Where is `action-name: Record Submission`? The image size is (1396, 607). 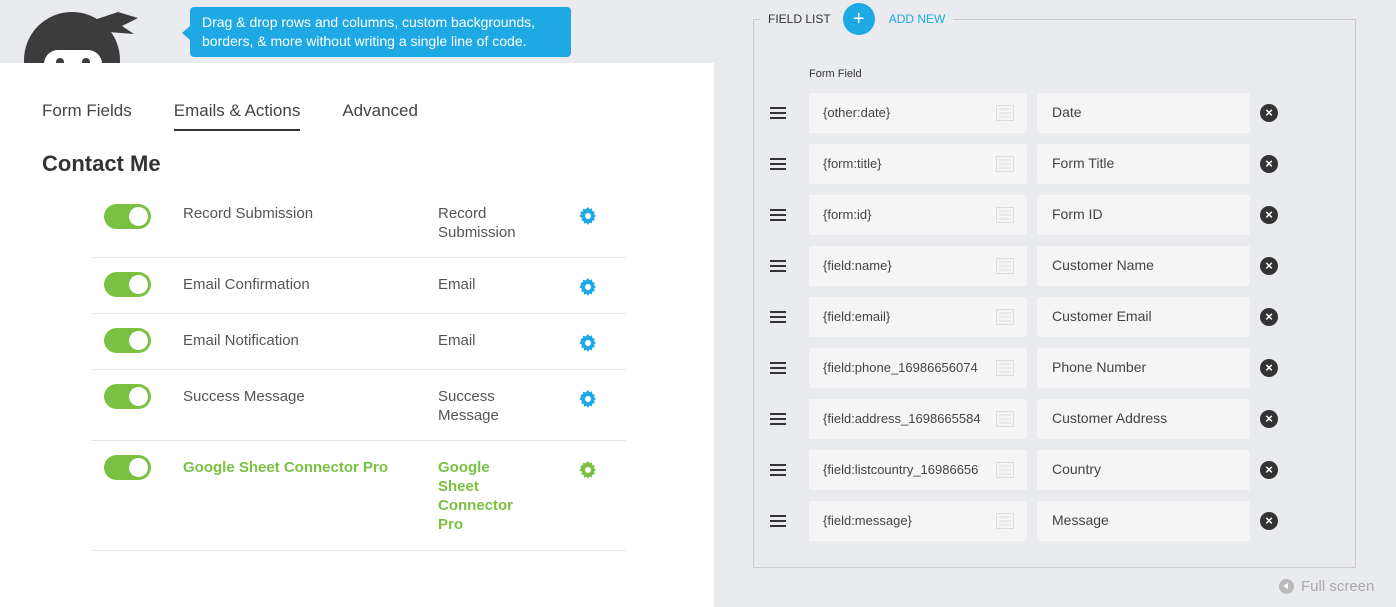 action-name: Record Submission is located at coordinates (248, 213).